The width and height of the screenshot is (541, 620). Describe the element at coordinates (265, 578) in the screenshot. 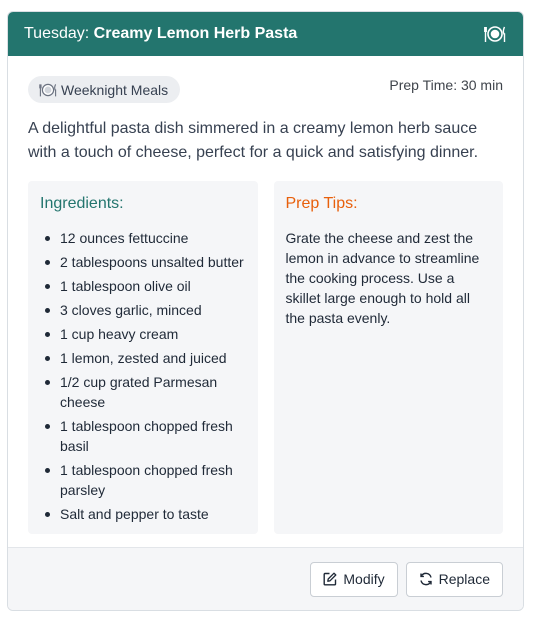

I see `card-footer: Modify Replace` at that location.